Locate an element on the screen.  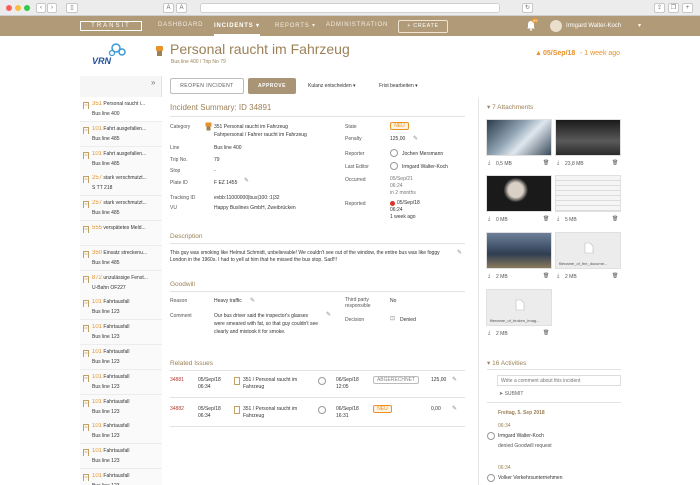
nav-reports: REPORTS ▾ is located at coordinates (295, 25).